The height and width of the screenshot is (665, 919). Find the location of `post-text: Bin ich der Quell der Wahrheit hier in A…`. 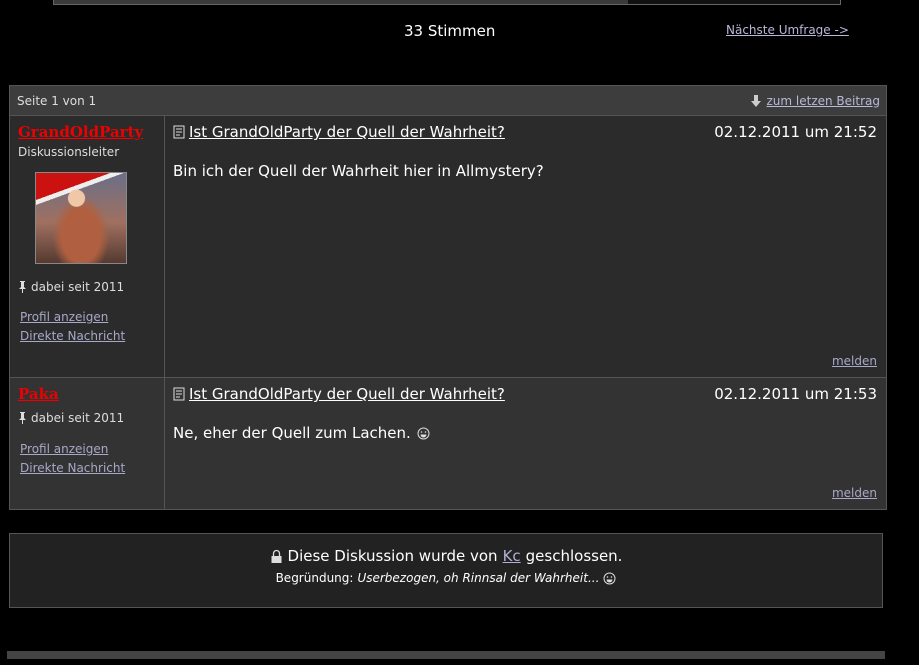

post-text: Bin ich der Quell der Wahrheit hier in A… is located at coordinates (358, 171).